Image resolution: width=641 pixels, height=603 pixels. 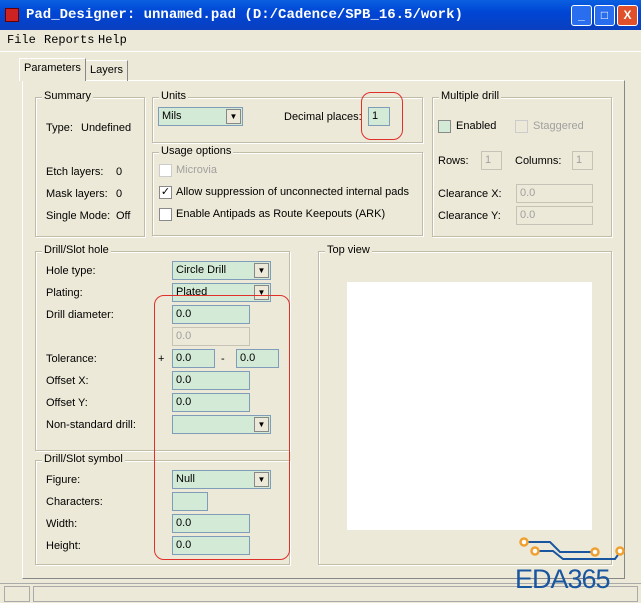 What do you see at coordinates (196, 151) in the screenshot?
I see `group-title: Usage options` at bounding box center [196, 151].